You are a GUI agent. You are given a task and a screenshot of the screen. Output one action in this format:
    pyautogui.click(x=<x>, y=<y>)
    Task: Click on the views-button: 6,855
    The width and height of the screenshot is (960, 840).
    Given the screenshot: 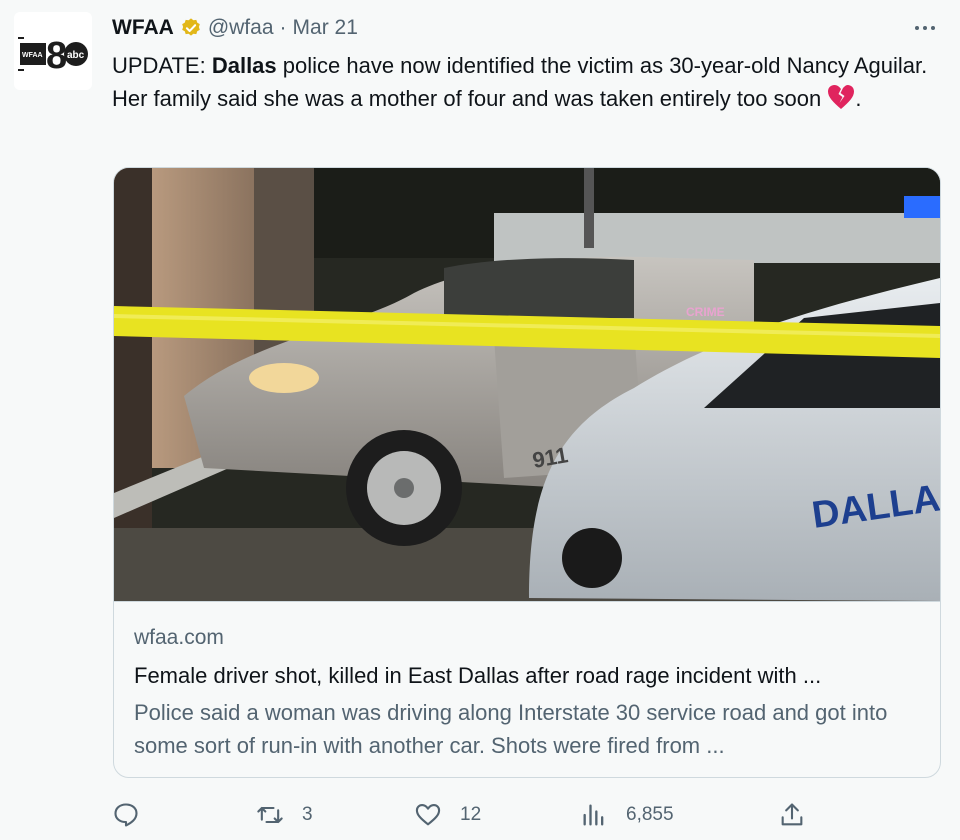 What is the action you would take?
    pyautogui.click(x=627, y=815)
    